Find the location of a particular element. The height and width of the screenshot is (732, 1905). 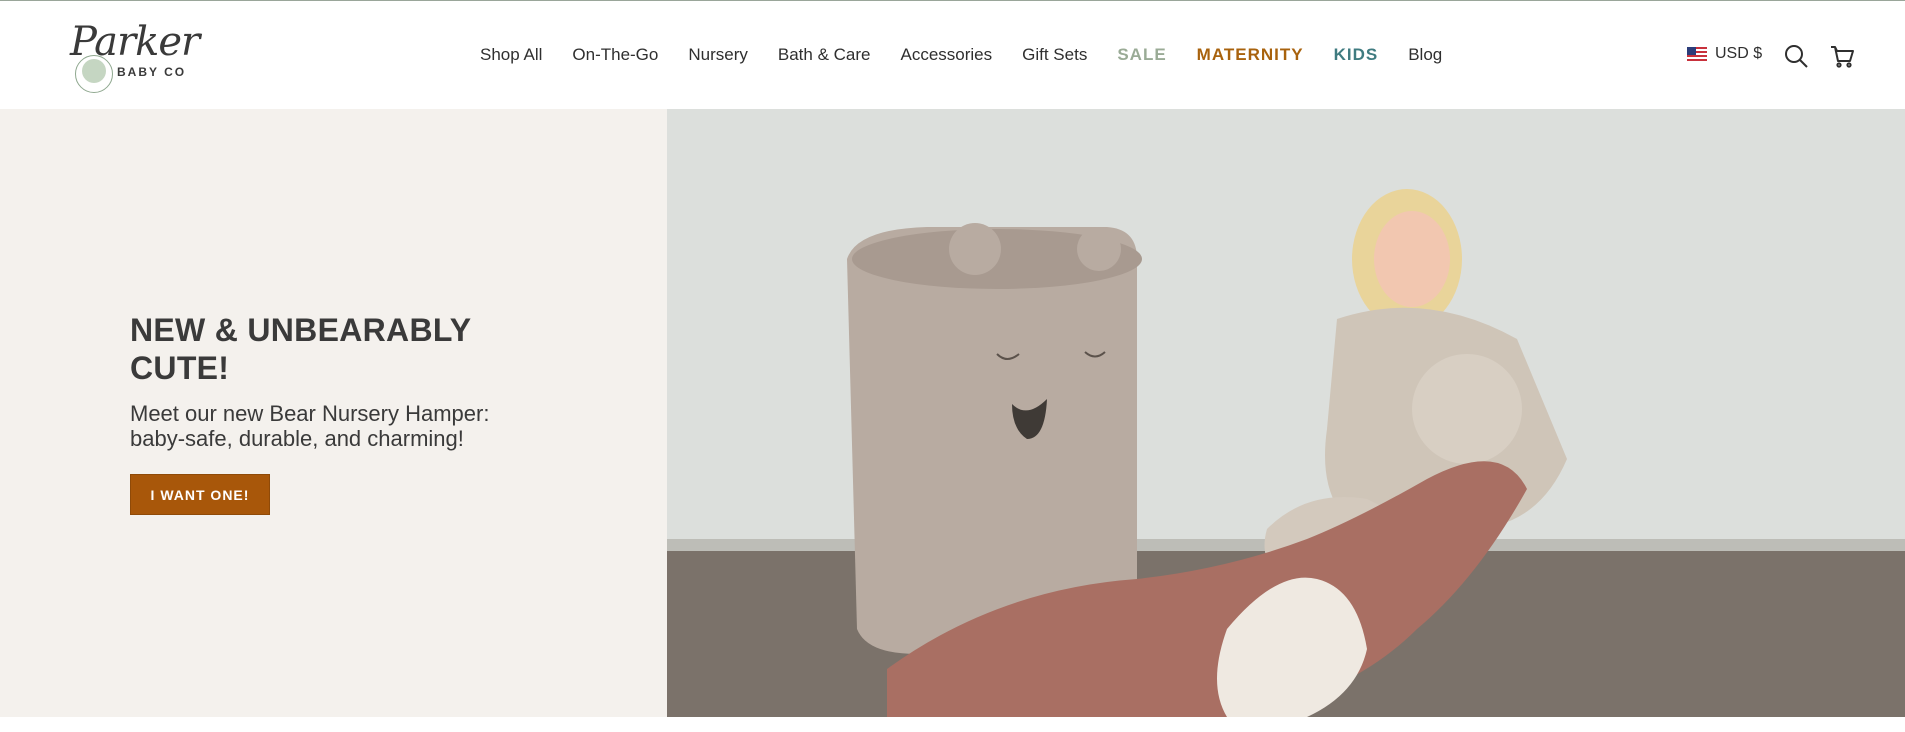

nav-accessories: Accessories is located at coordinates (947, 55).